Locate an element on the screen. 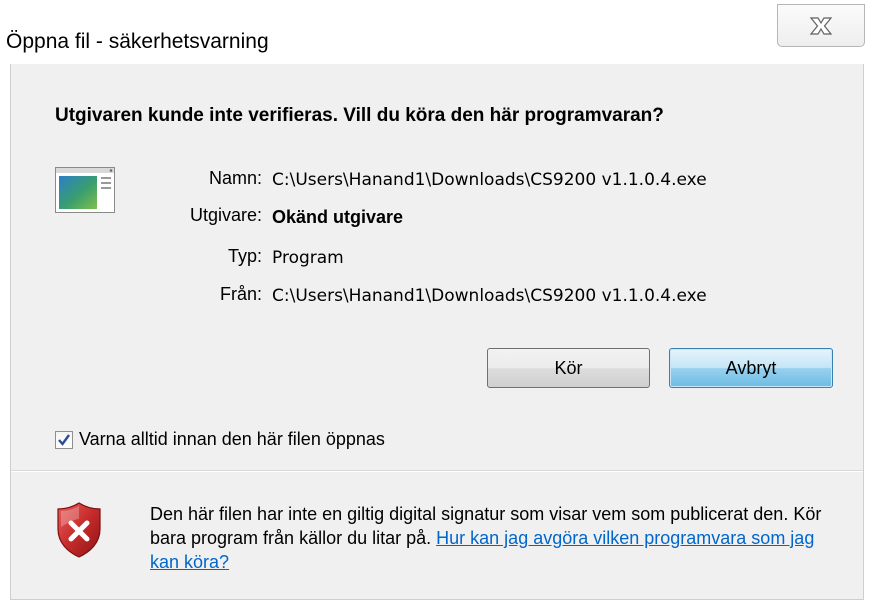 The image size is (874, 605). field-label-type: Typ: is located at coordinates (244, 256).